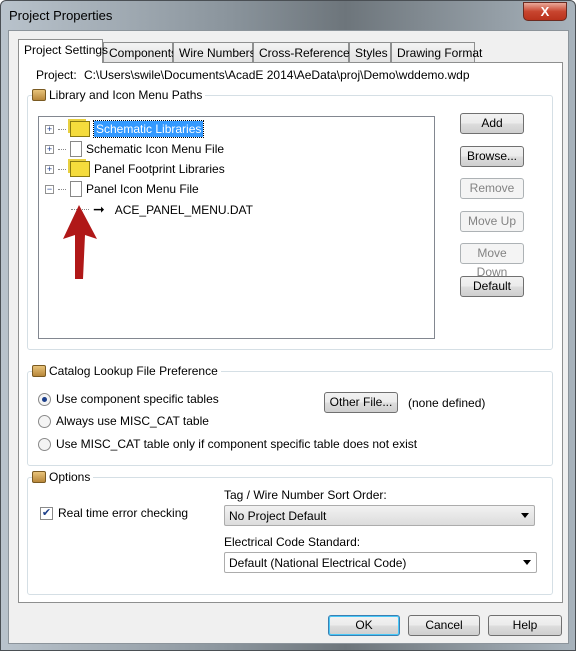 Image resolution: width=576 pixels, height=651 pixels. What do you see at coordinates (492, 123) in the screenshot?
I see `add-button: Add` at bounding box center [492, 123].